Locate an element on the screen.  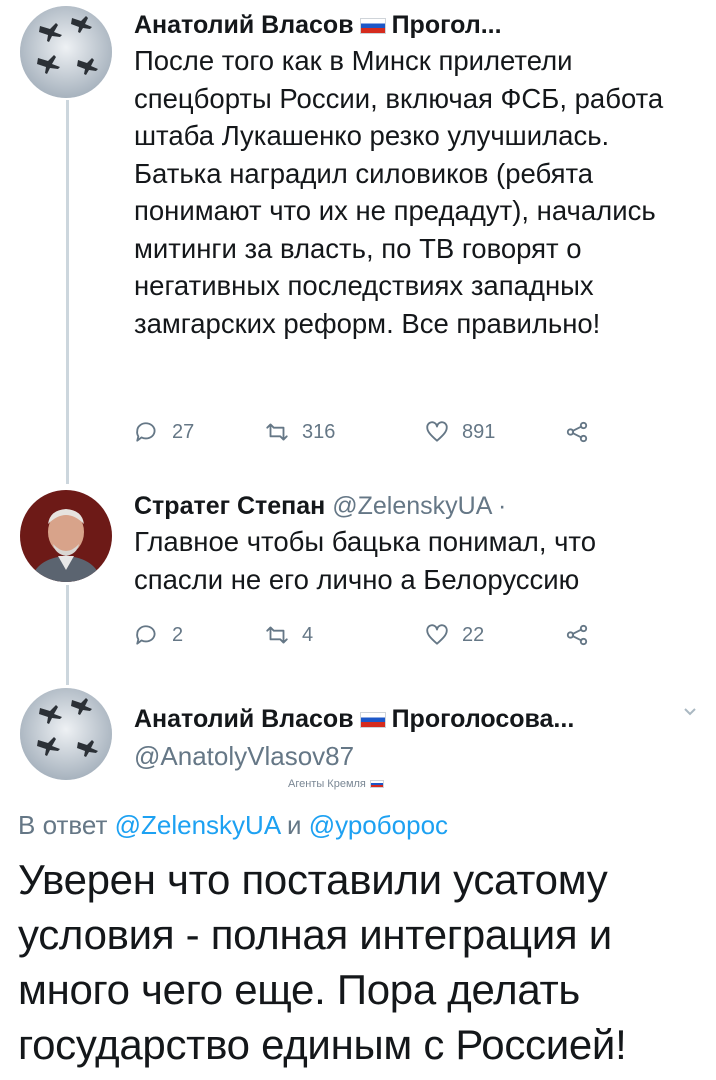
like-button: 22 is located at coordinates (494, 635).